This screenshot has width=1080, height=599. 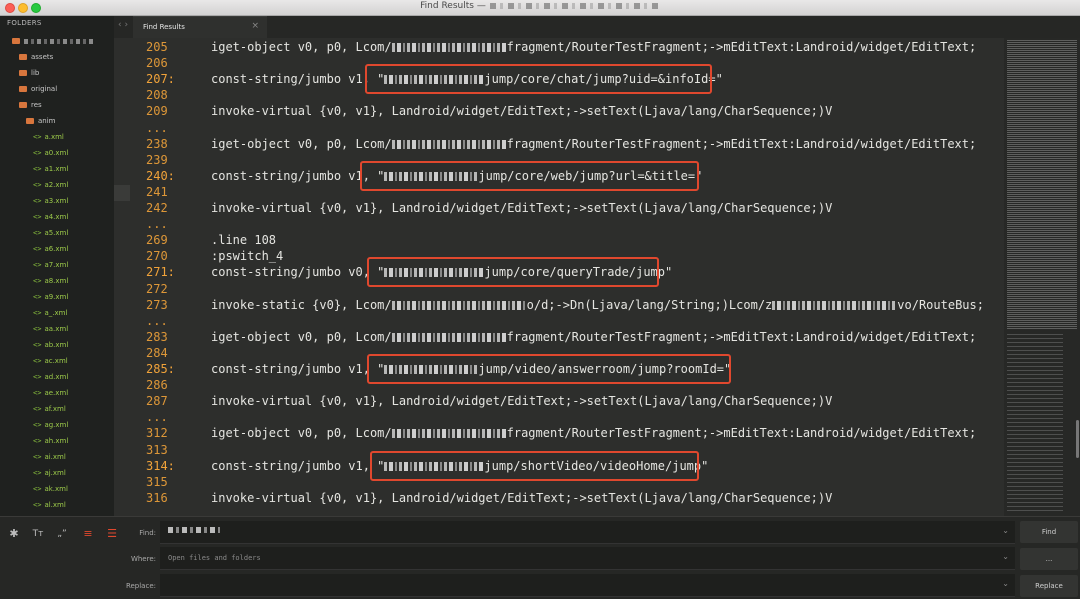 I want to click on sidebar-file-item: <> a.xml, so click(x=48, y=137).